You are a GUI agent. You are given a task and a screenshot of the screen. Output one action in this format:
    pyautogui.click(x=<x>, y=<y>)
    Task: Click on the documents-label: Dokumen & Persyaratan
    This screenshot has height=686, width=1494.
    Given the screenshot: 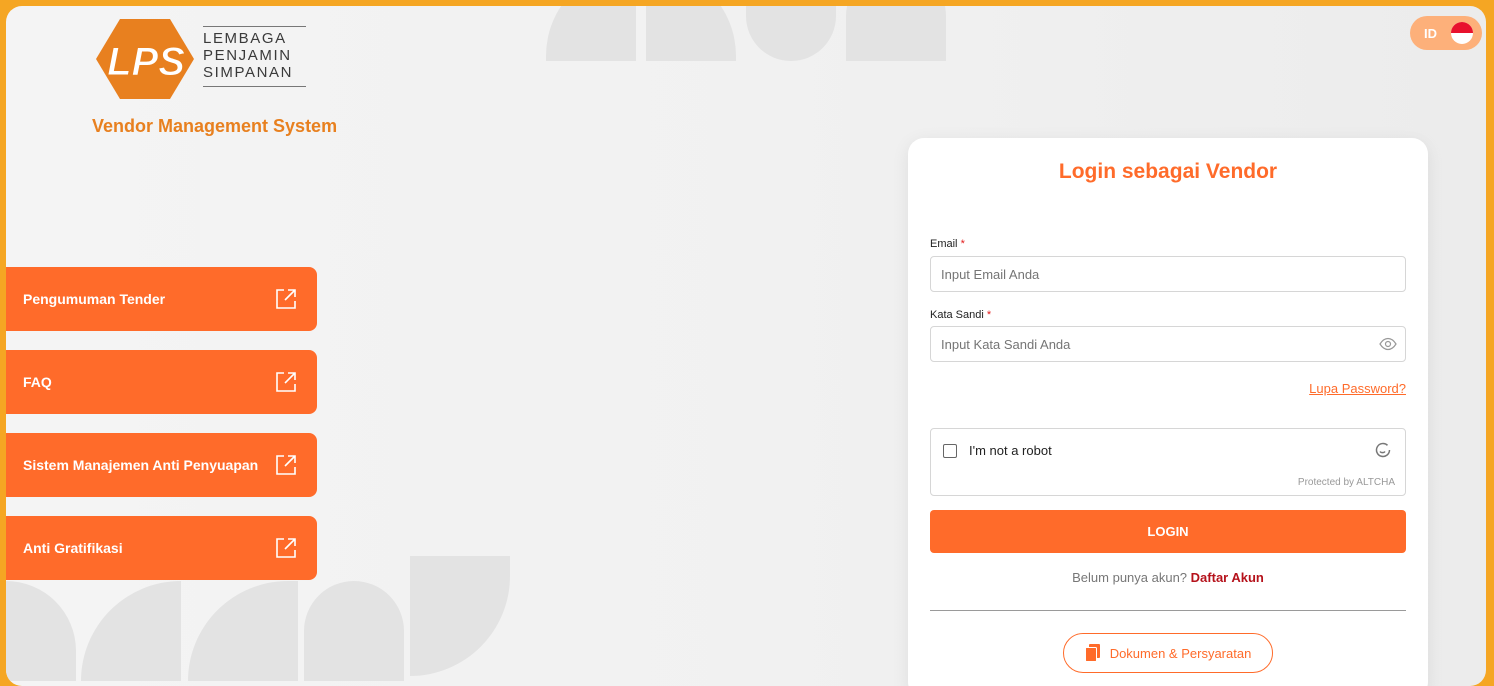 What is the action you would take?
    pyautogui.click(x=1180, y=653)
    